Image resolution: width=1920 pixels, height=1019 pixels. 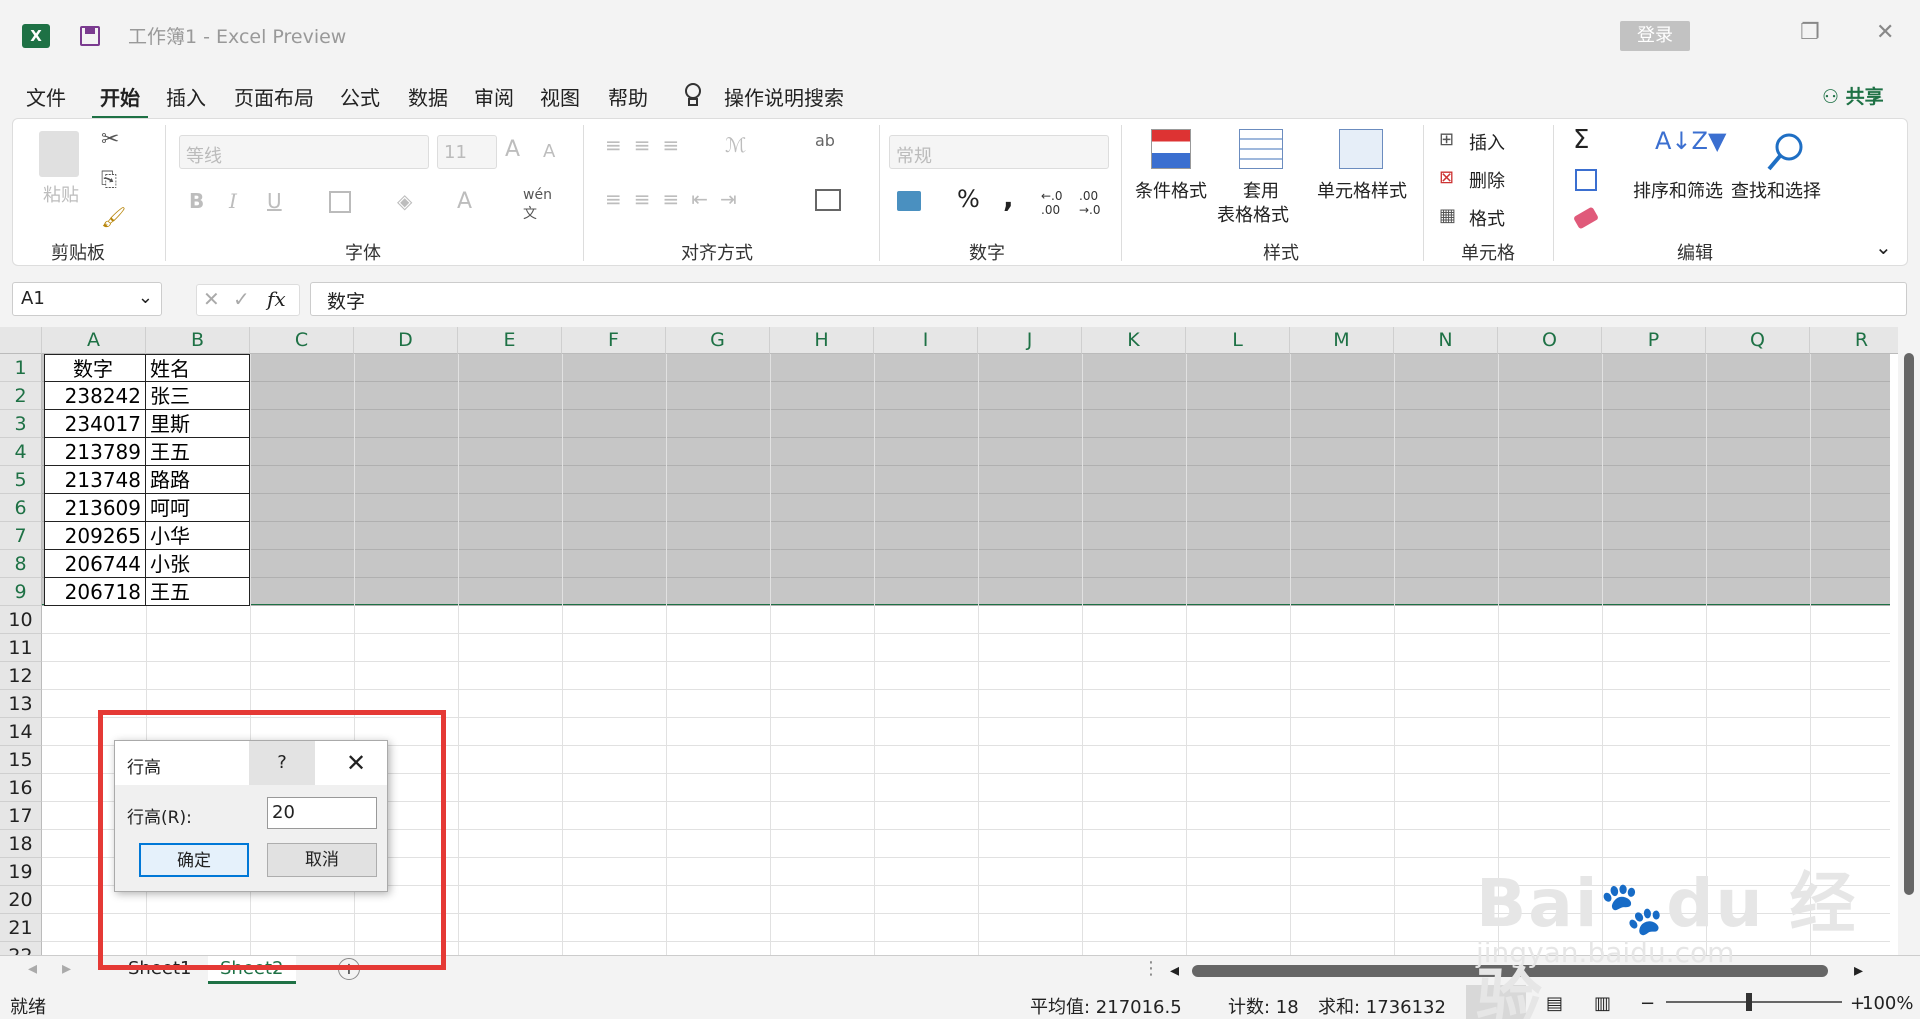 What do you see at coordinates (1171, 190) in the screenshot?
I see `conditional-format-label: 条件格式` at bounding box center [1171, 190].